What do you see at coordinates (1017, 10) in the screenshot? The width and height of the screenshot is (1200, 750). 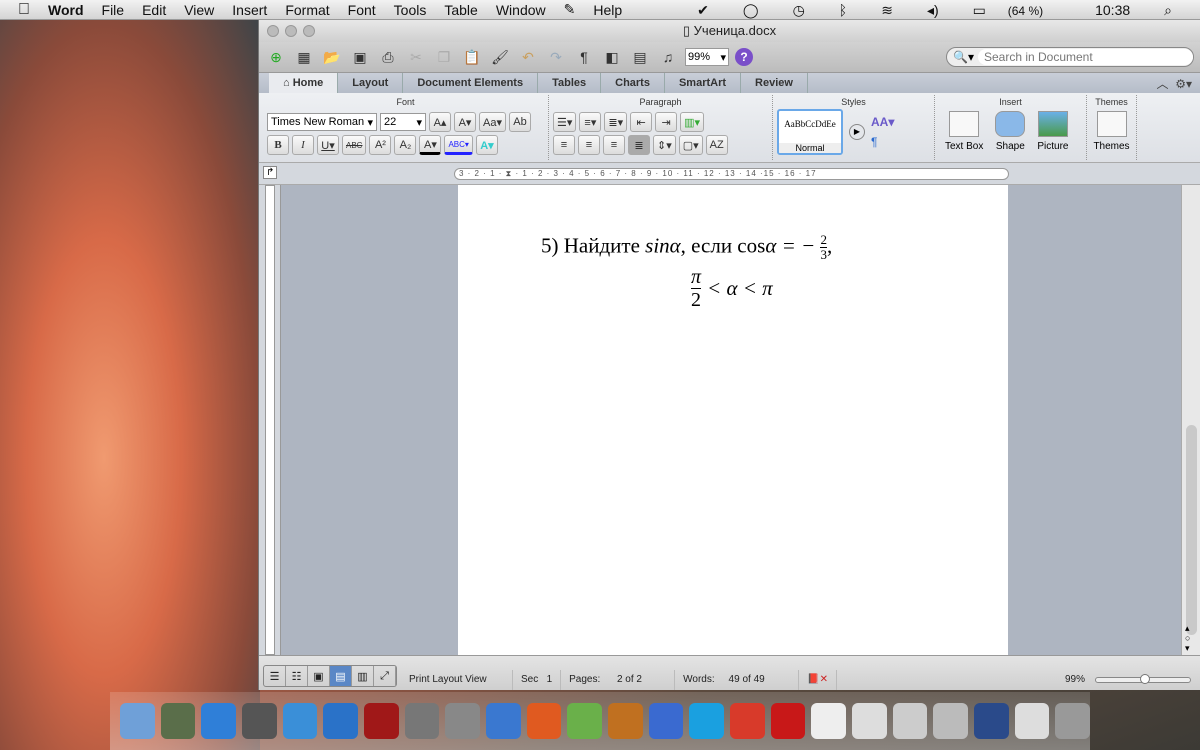 I see `battery-status: ▭ (64 %)` at bounding box center [1017, 10].